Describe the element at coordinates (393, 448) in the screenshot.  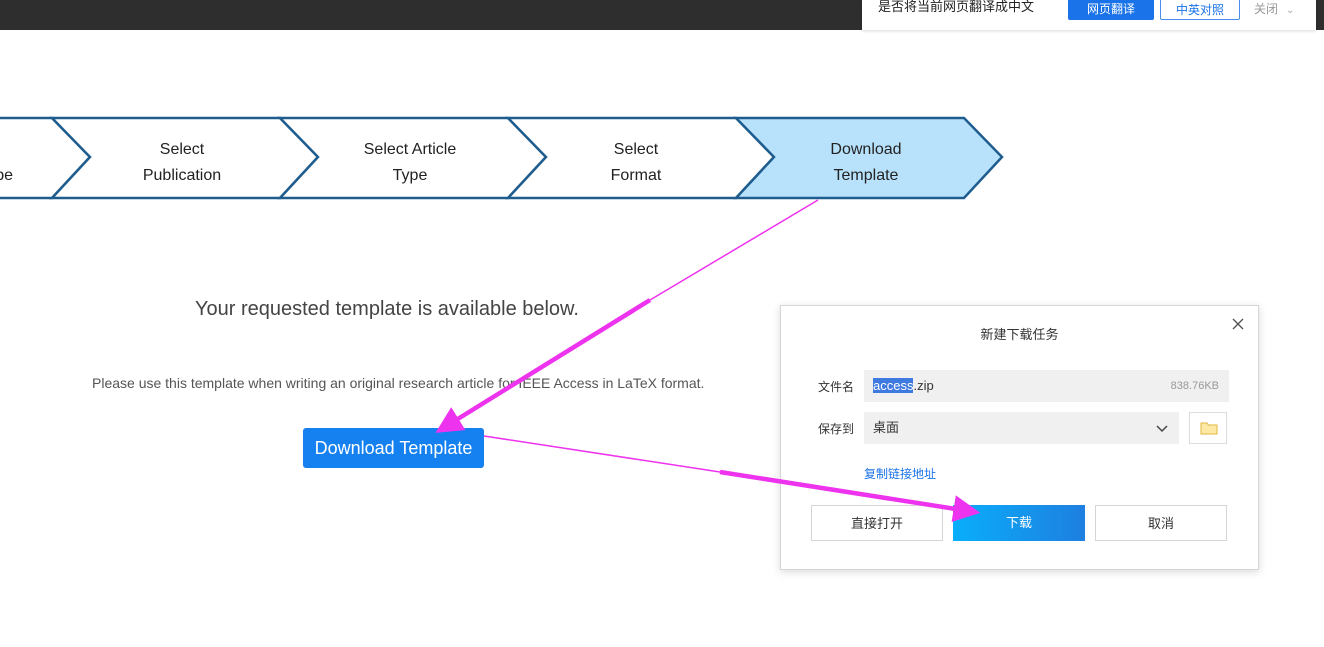
I see `download-template-button: Download Template` at that location.